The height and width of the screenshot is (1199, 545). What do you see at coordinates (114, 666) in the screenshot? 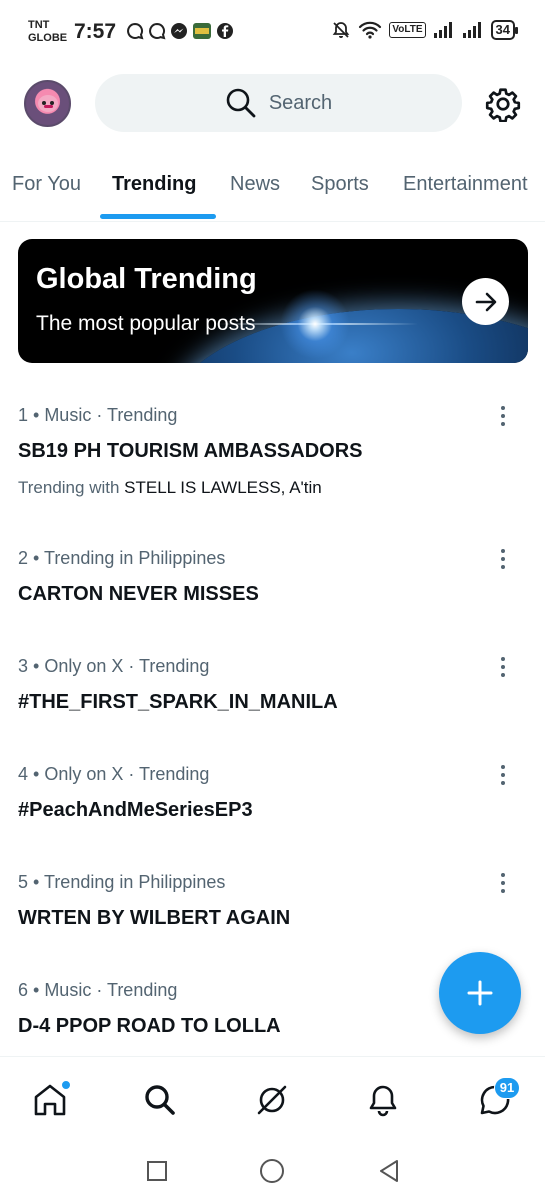
I see `trend-meta: 3 • Only on X · Trending` at bounding box center [114, 666].